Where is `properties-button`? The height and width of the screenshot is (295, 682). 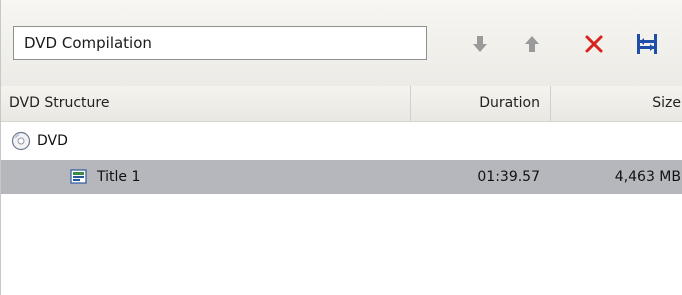
properties-button is located at coordinates (647, 44).